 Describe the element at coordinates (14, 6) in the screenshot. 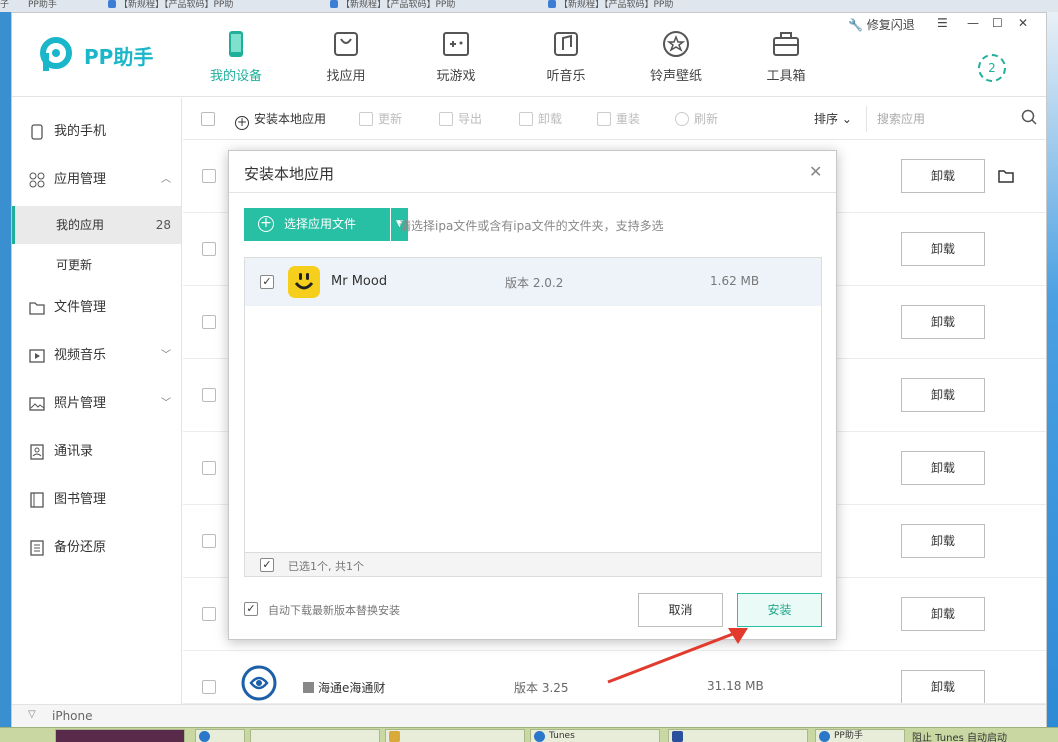

I see `background-tab: 子` at that location.